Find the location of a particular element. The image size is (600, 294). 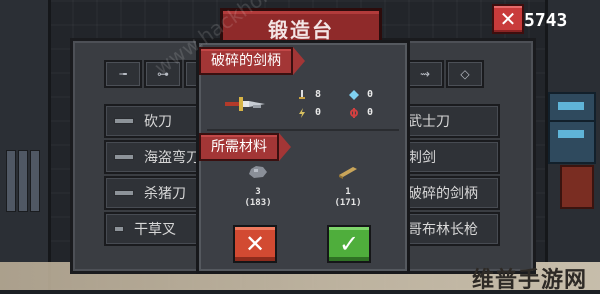

tab-ranged: ◇ is located at coordinates (465, 74).